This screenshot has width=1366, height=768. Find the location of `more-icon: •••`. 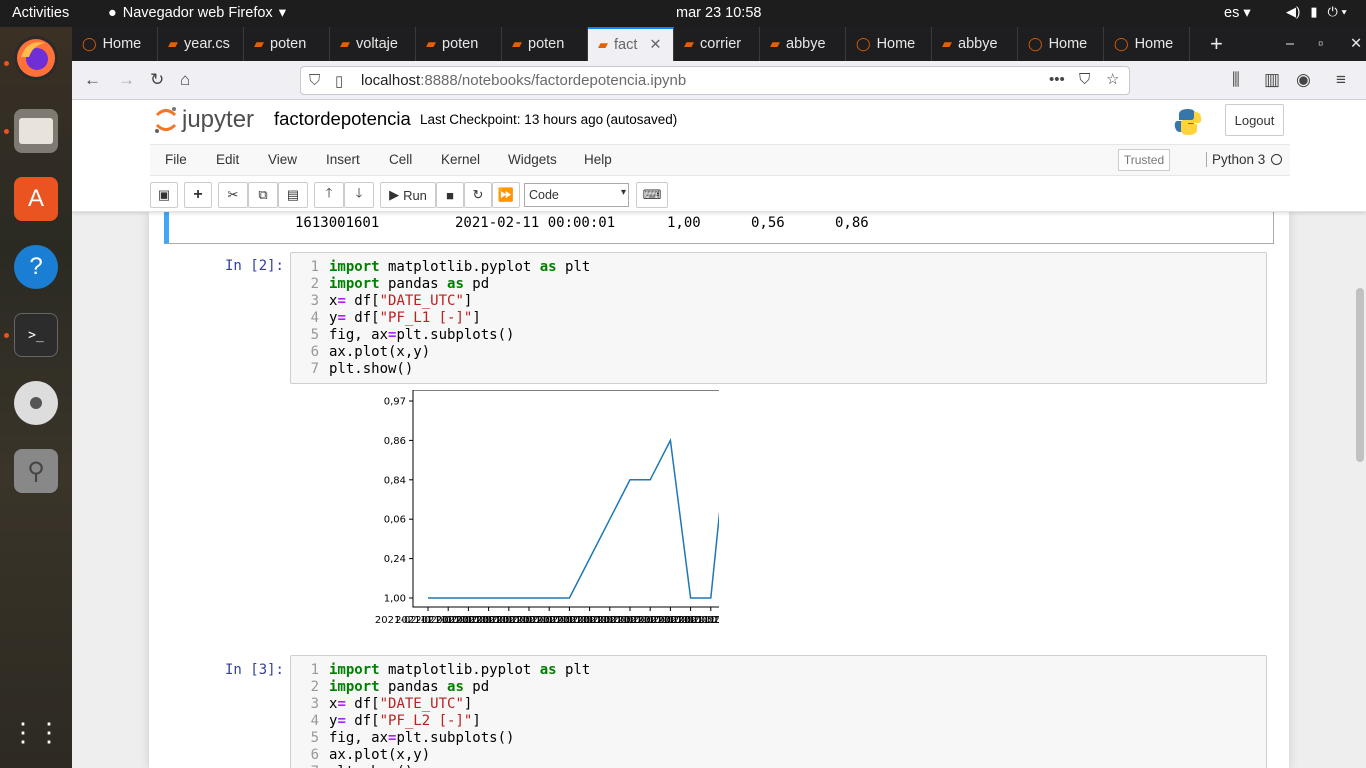

more-icon: ••• is located at coordinates (1057, 79).